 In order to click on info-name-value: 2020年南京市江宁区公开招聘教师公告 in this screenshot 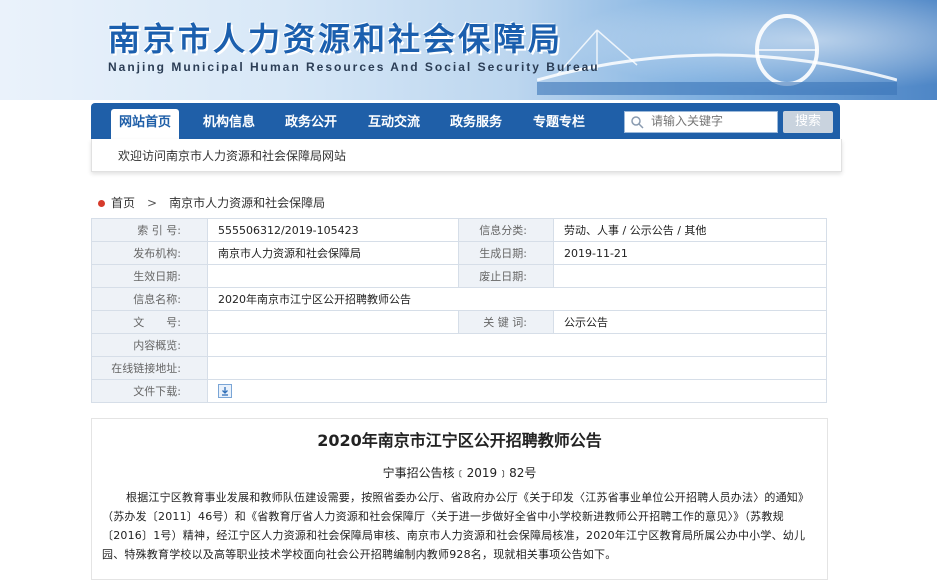, I will do `click(517, 299)`.